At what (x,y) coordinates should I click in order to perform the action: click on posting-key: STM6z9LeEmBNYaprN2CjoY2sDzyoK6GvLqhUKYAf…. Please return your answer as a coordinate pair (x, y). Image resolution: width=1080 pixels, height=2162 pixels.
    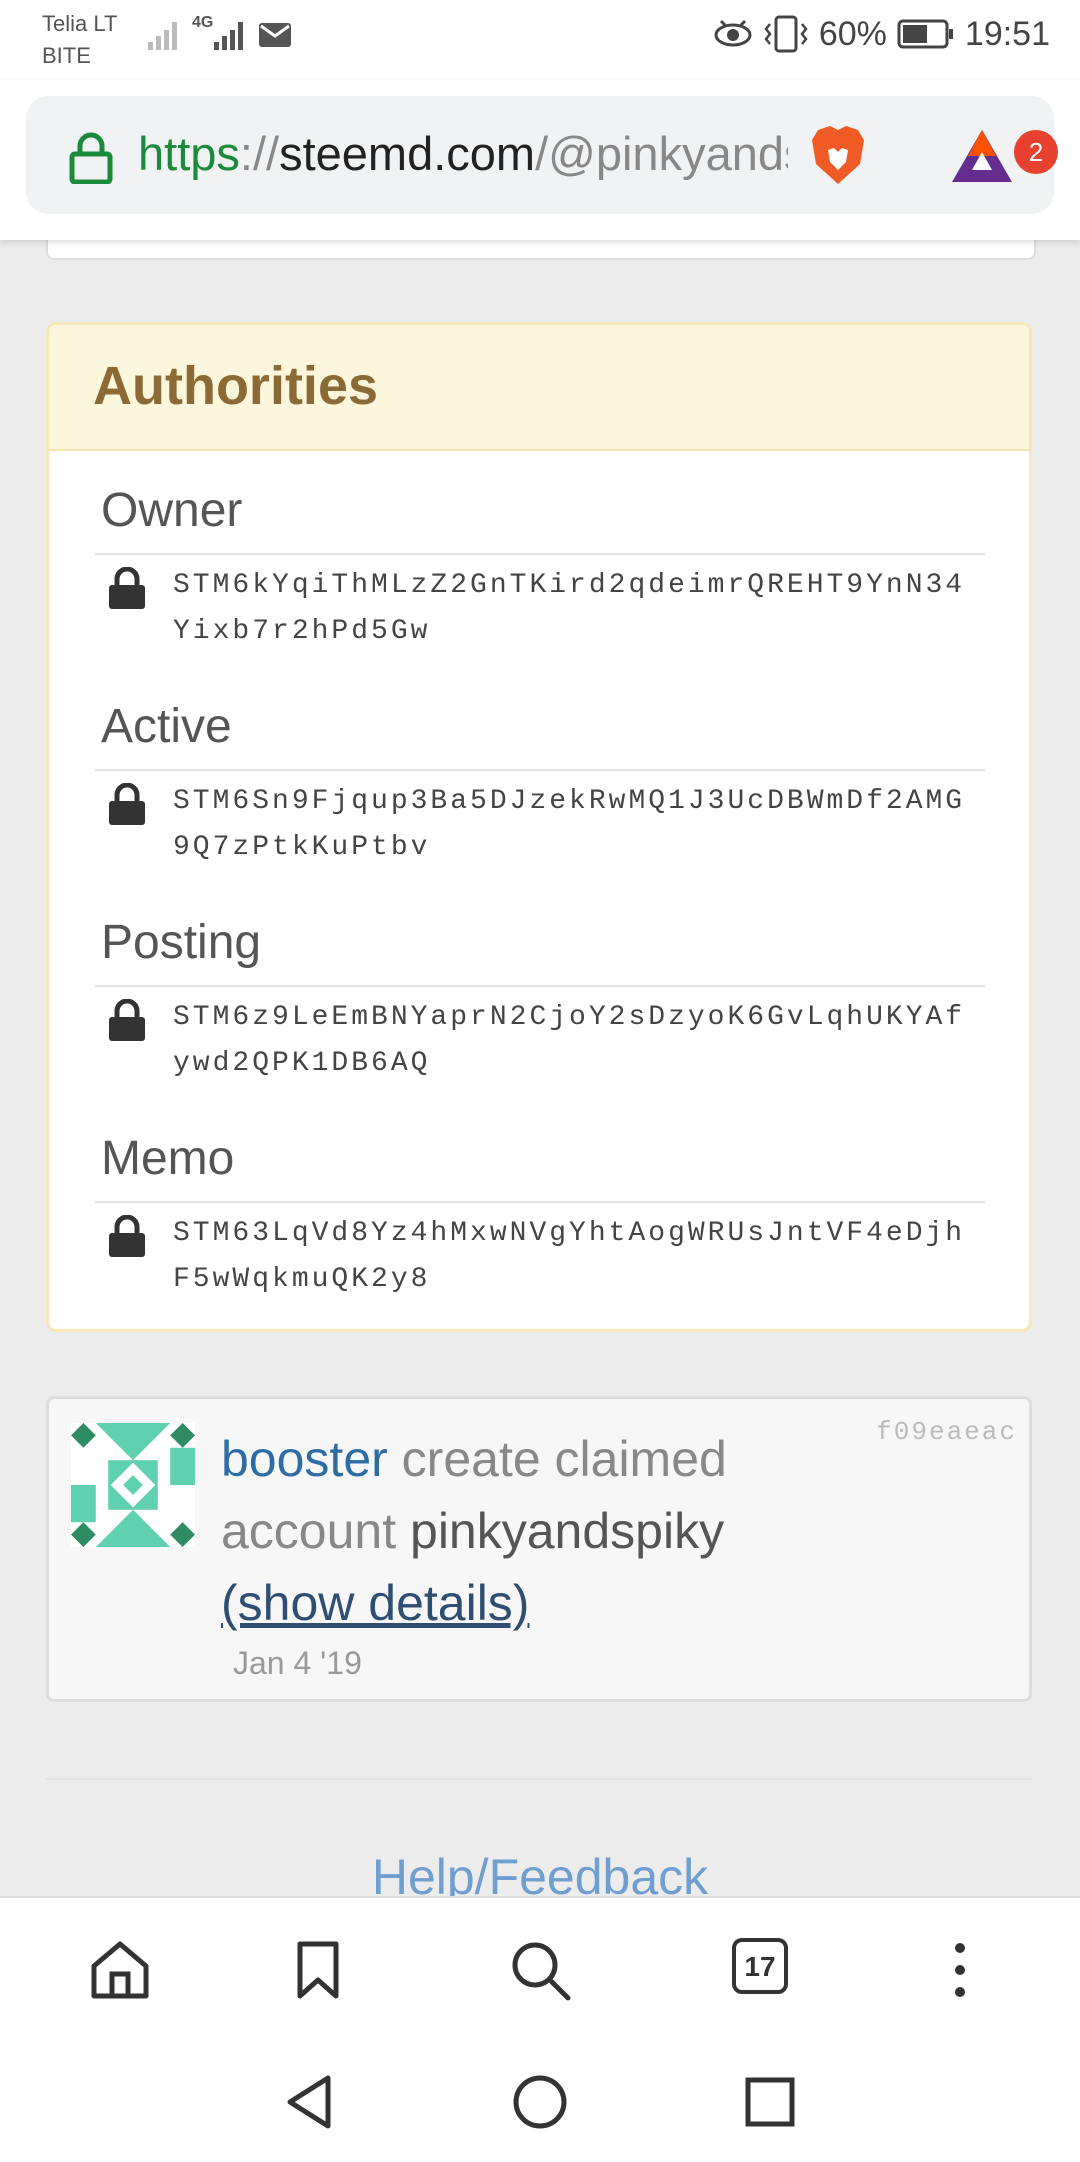
    Looking at the image, I should click on (569, 1040).